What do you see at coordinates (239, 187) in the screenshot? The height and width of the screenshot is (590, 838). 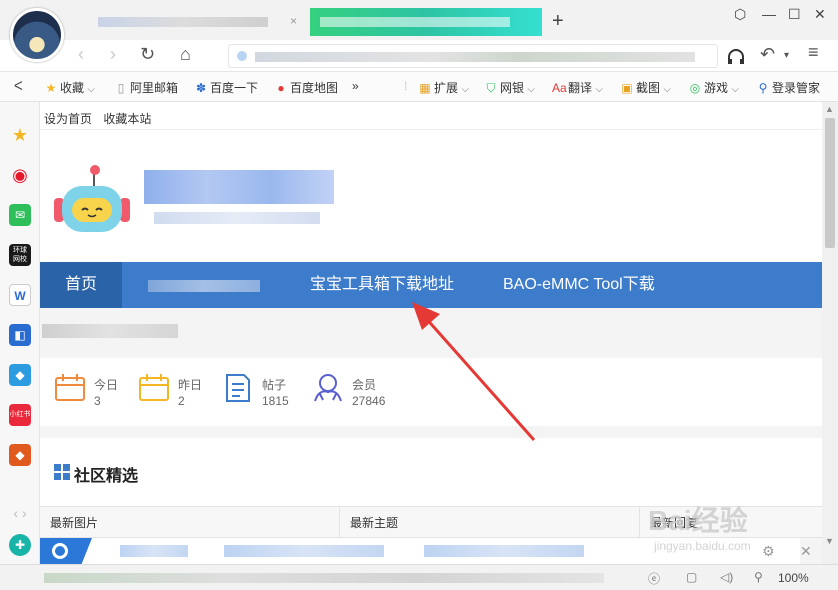 I see `site-logo-text-blurred` at bounding box center [239, 187].